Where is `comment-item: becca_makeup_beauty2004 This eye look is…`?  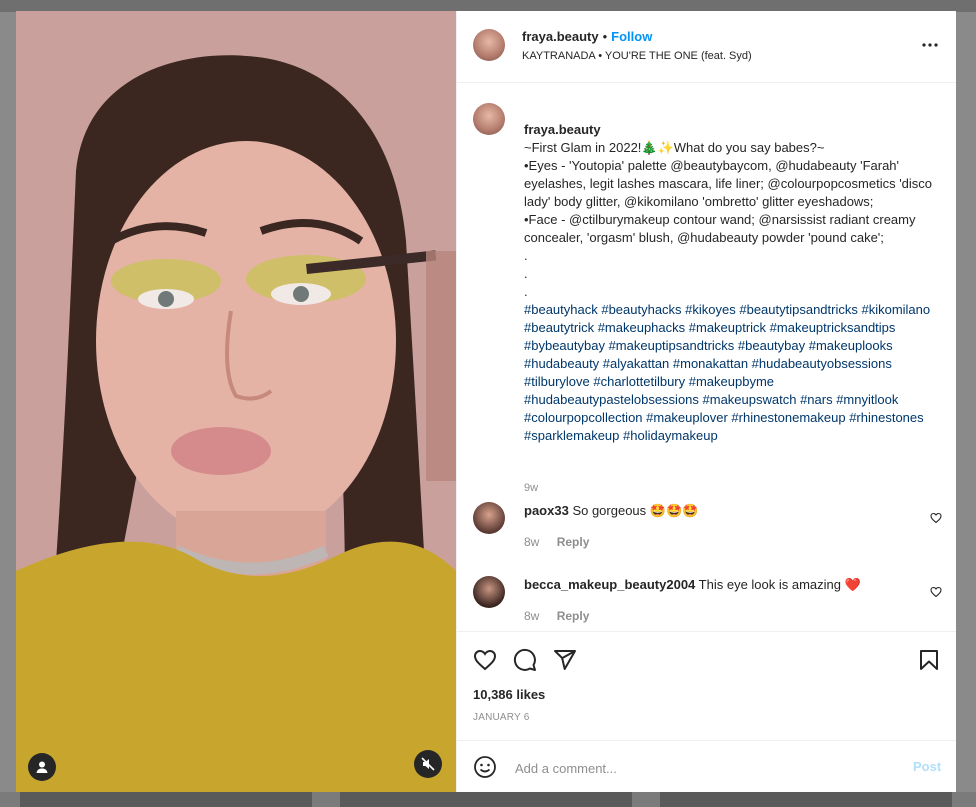 comment-item: becca_makeup_beauty2004 This eye look is… is located at coordinates (708, 606).